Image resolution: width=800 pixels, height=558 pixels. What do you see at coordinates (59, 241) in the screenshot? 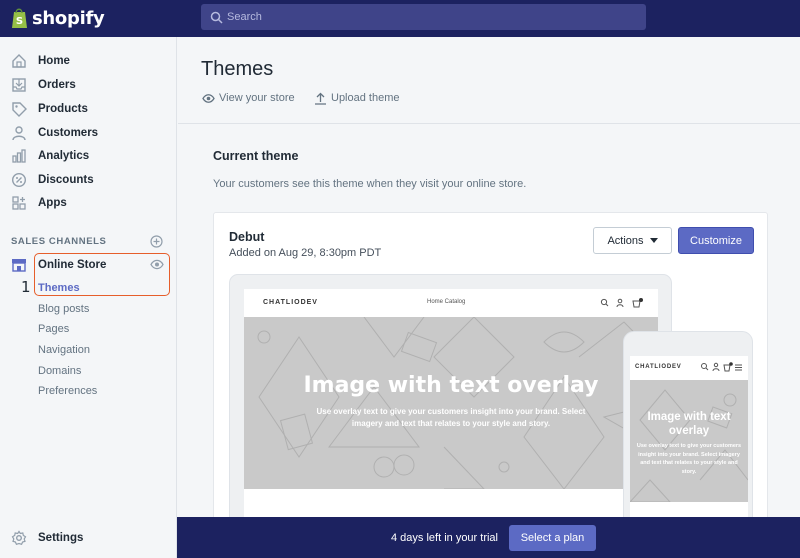
I see `sales-channels-heading: SALES CHANNELS` at bounding box center [59, 241].